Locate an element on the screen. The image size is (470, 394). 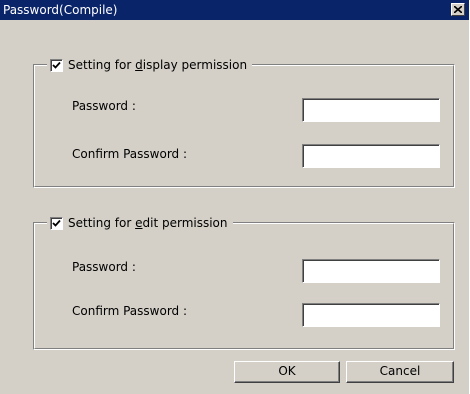
edit-permission-checkbox is located at coordinates (56, 223).